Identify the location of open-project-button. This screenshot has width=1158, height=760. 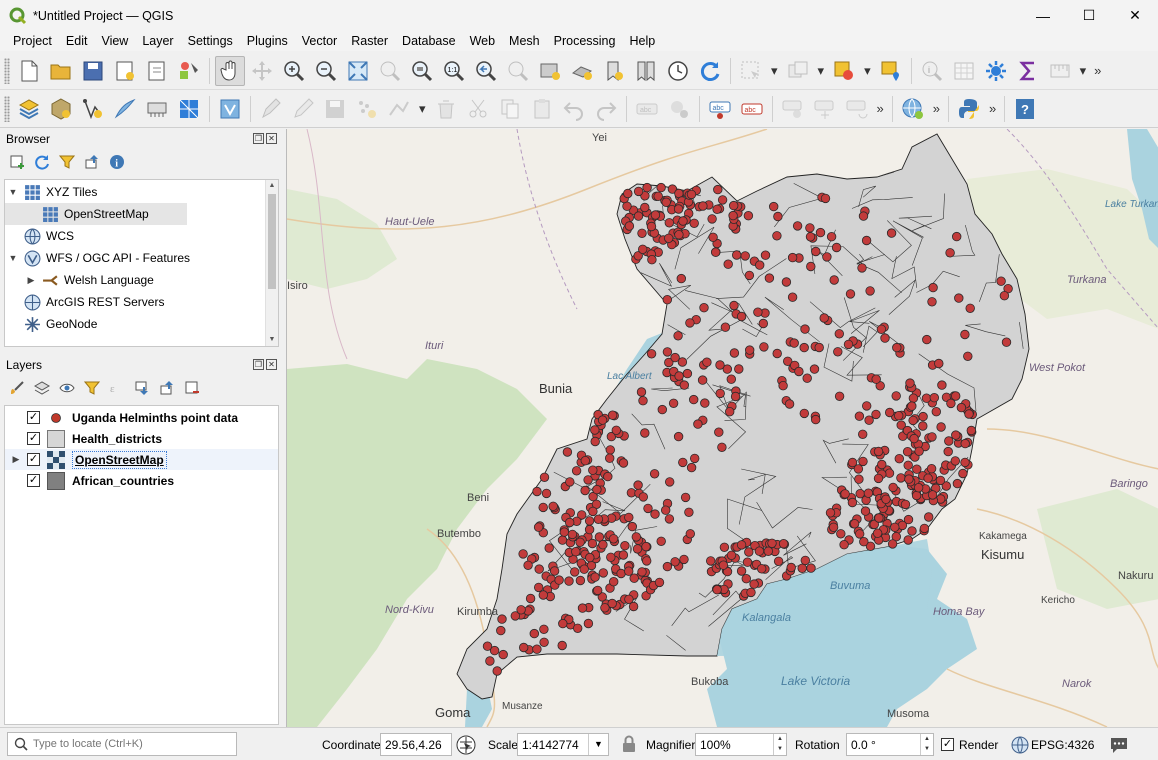
(61, 71).